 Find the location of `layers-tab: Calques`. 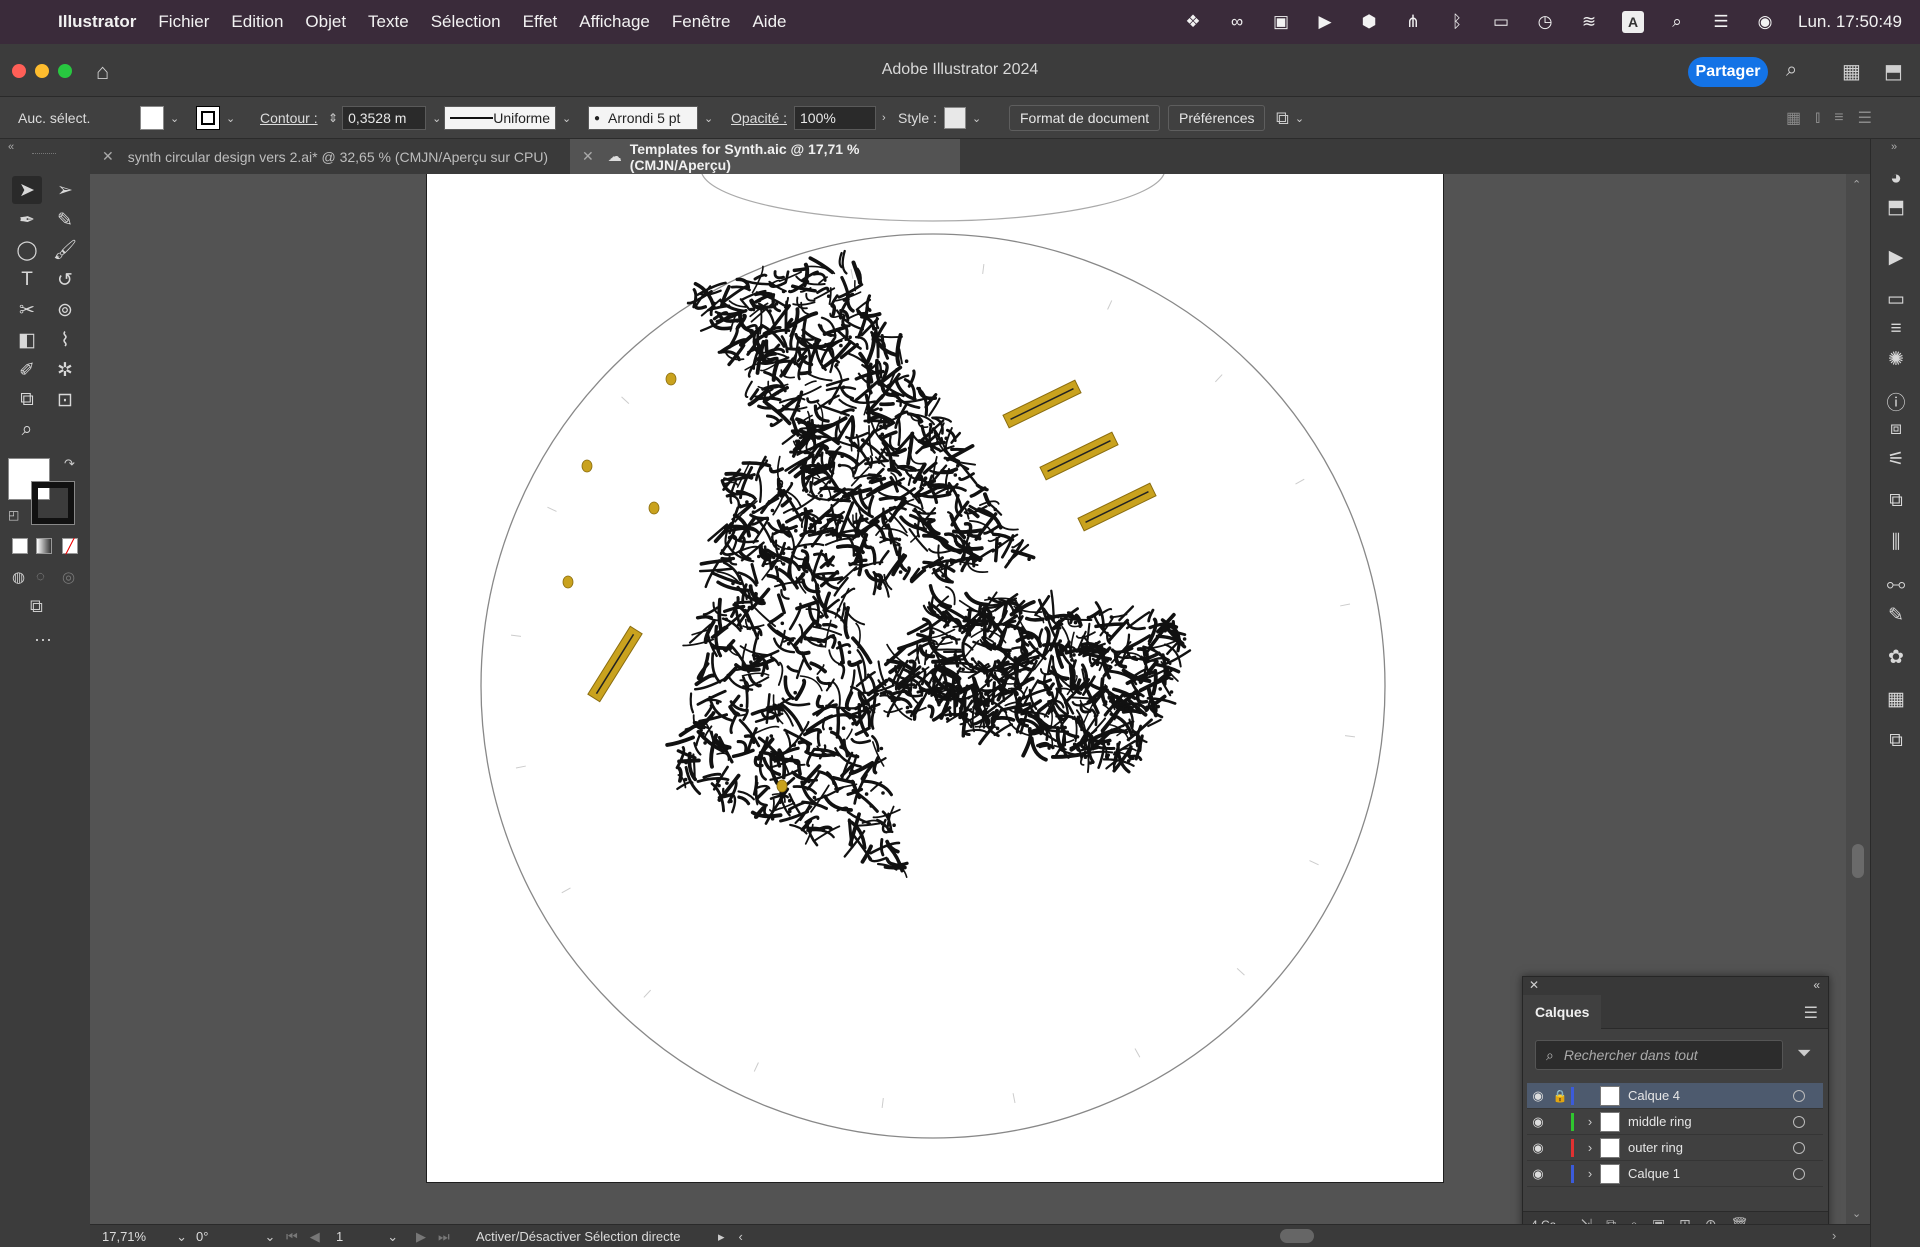

layers-tab: Calques is located at coordinates (1562, 1012).